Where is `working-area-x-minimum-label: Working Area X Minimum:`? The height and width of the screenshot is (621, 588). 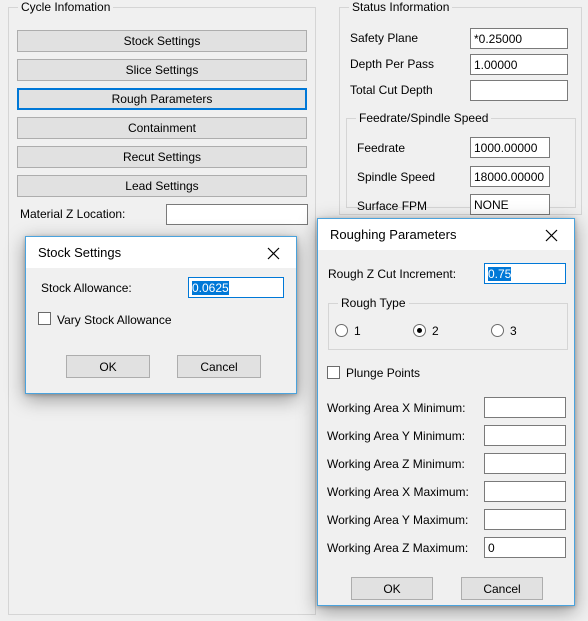
working-area-x-minimum-label: Working Area X Minimum: is located at coordinates (396, 408).